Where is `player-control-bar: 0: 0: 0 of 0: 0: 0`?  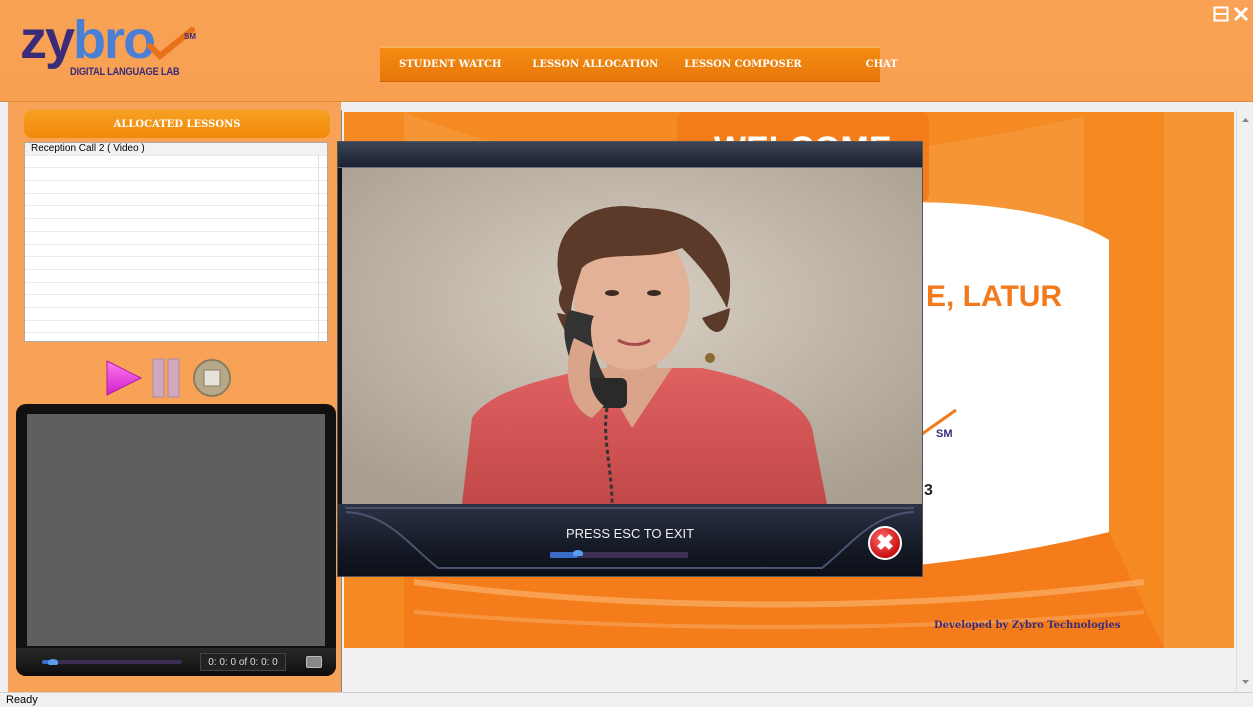
player-control-bar: 0: 0: 0 of 0: 0: 0 is located at coordinates (176, 662).